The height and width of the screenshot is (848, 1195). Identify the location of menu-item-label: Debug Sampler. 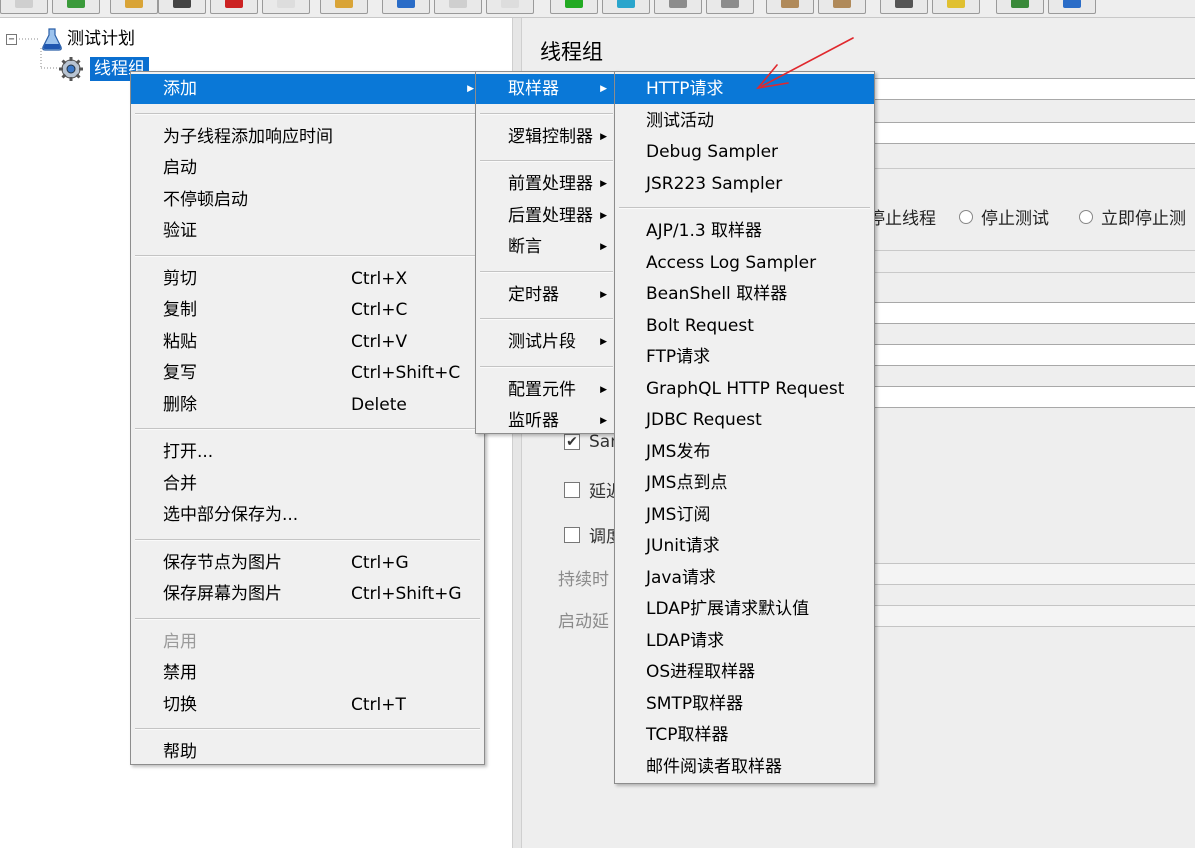
(712, 152).